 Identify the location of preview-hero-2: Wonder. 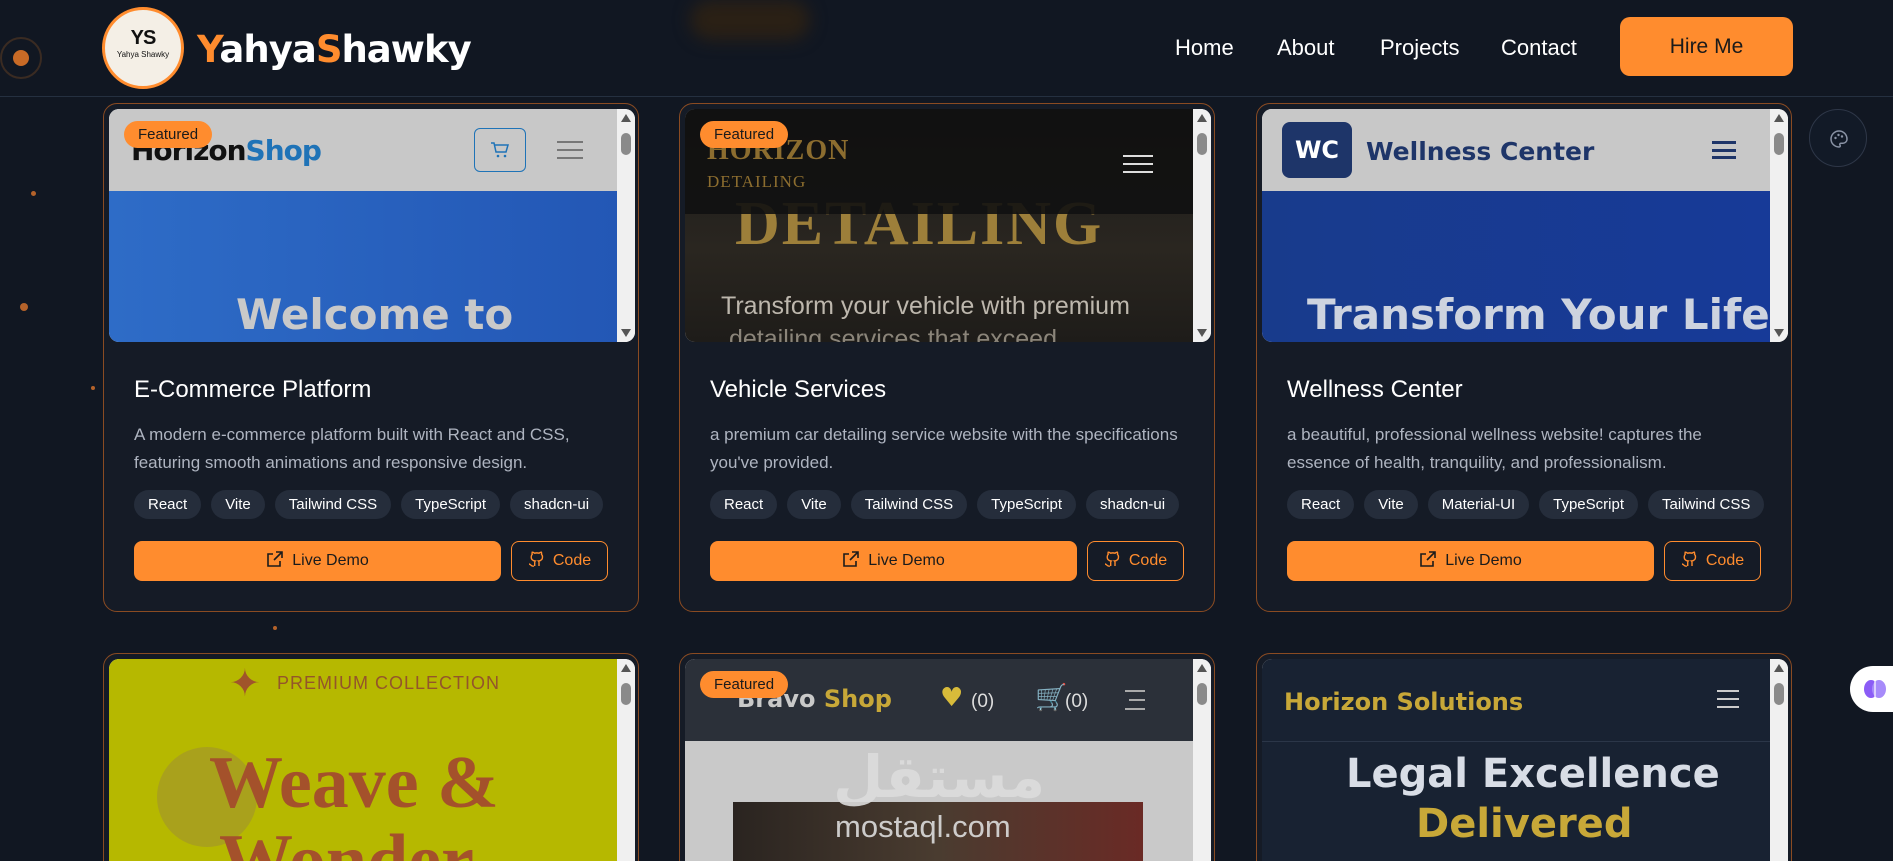
(346, 840).